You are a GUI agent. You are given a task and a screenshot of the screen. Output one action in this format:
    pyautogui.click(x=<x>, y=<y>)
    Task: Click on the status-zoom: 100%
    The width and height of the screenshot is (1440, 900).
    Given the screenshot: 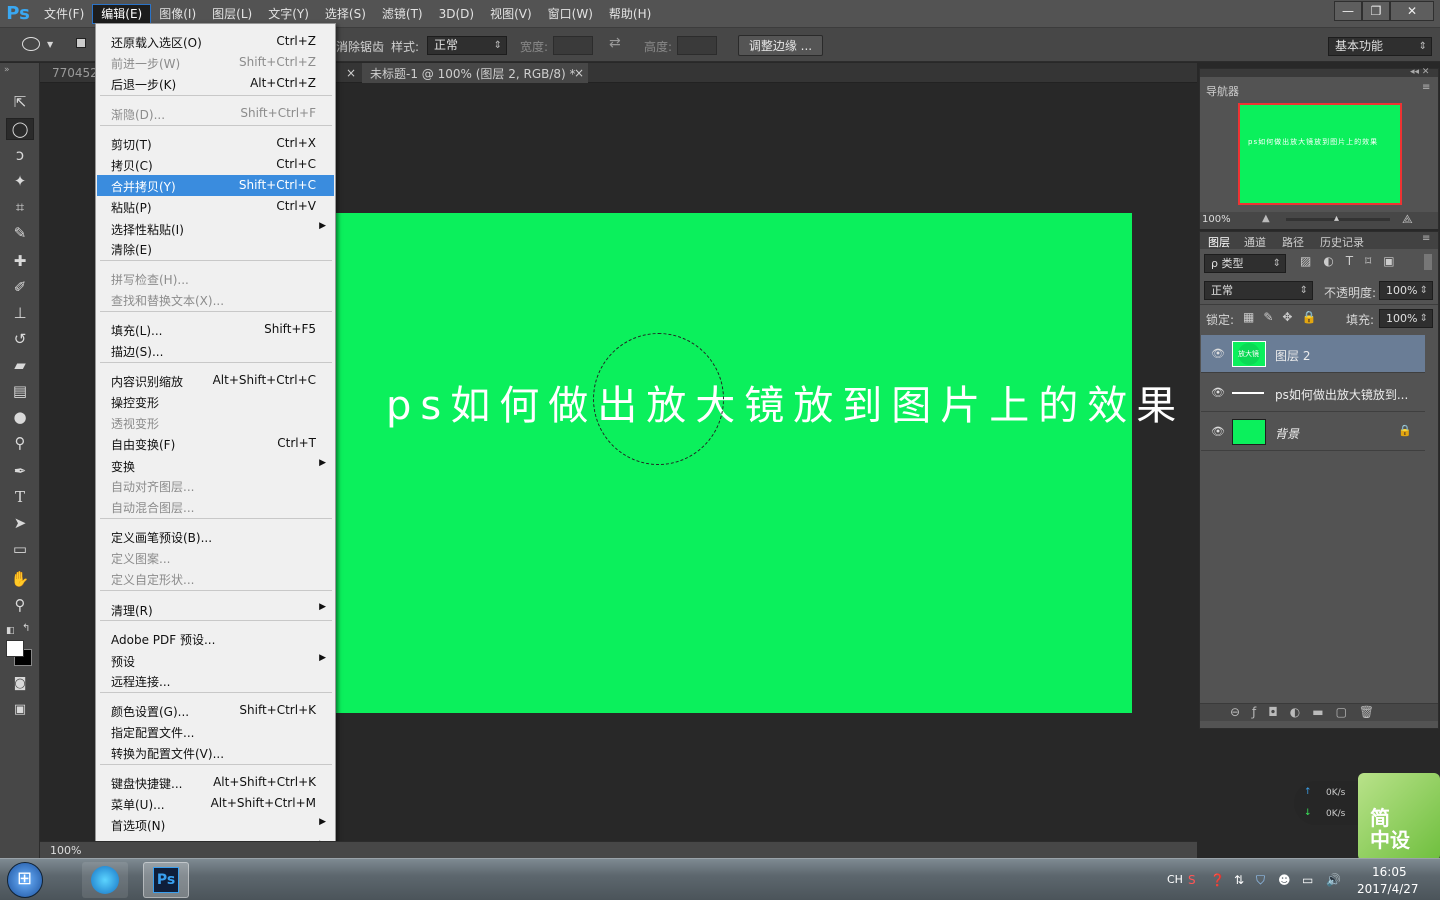 What is the action you would take?
    pyautogui.click(x=65, y=850)
    